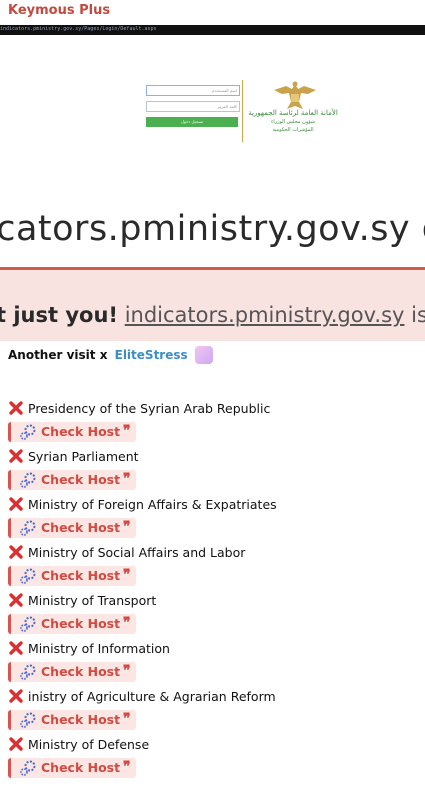  I want to click on org-subtitle-1: شؤون مجلس الوزراء, so click(293, 122).